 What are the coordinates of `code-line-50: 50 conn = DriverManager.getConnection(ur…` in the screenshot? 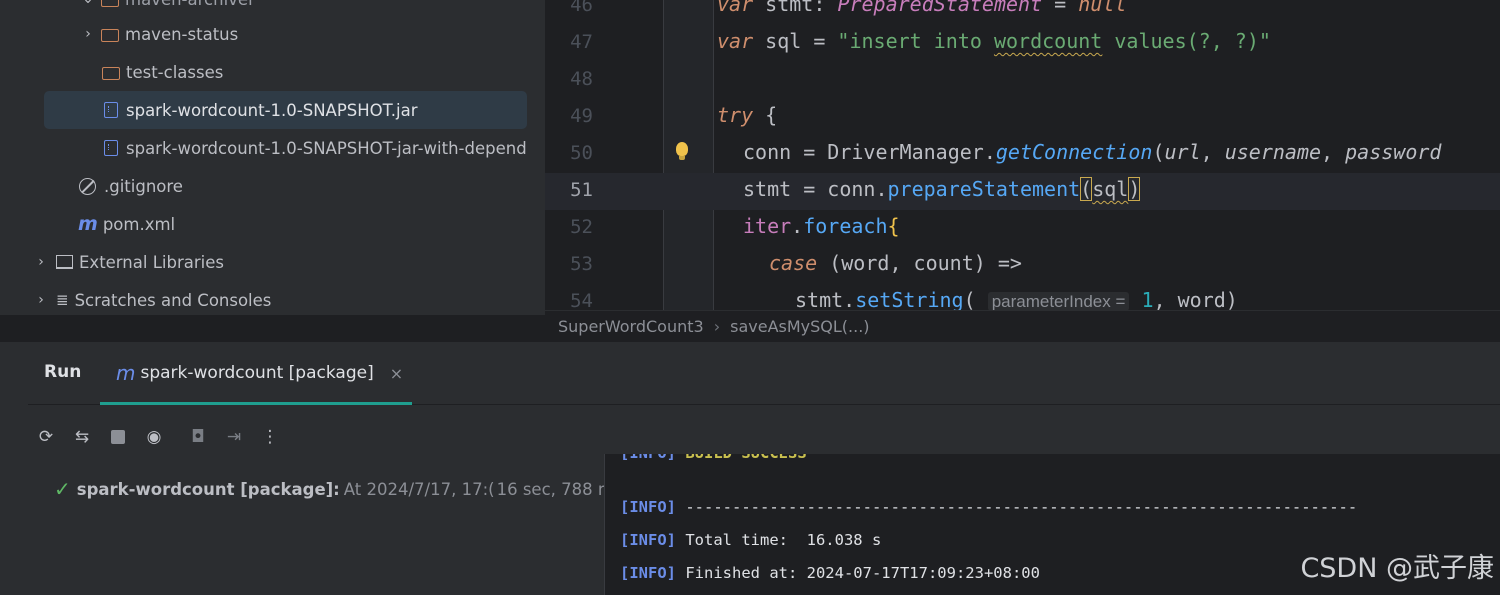 It's located at (1022, 154).